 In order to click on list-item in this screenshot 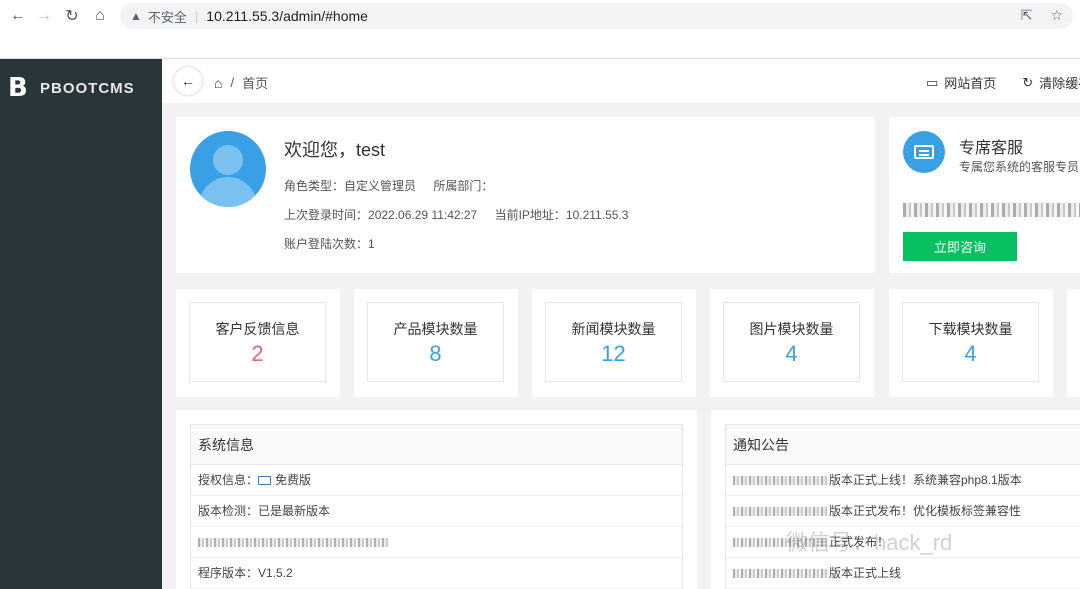, I will do `click(436, 542)`.